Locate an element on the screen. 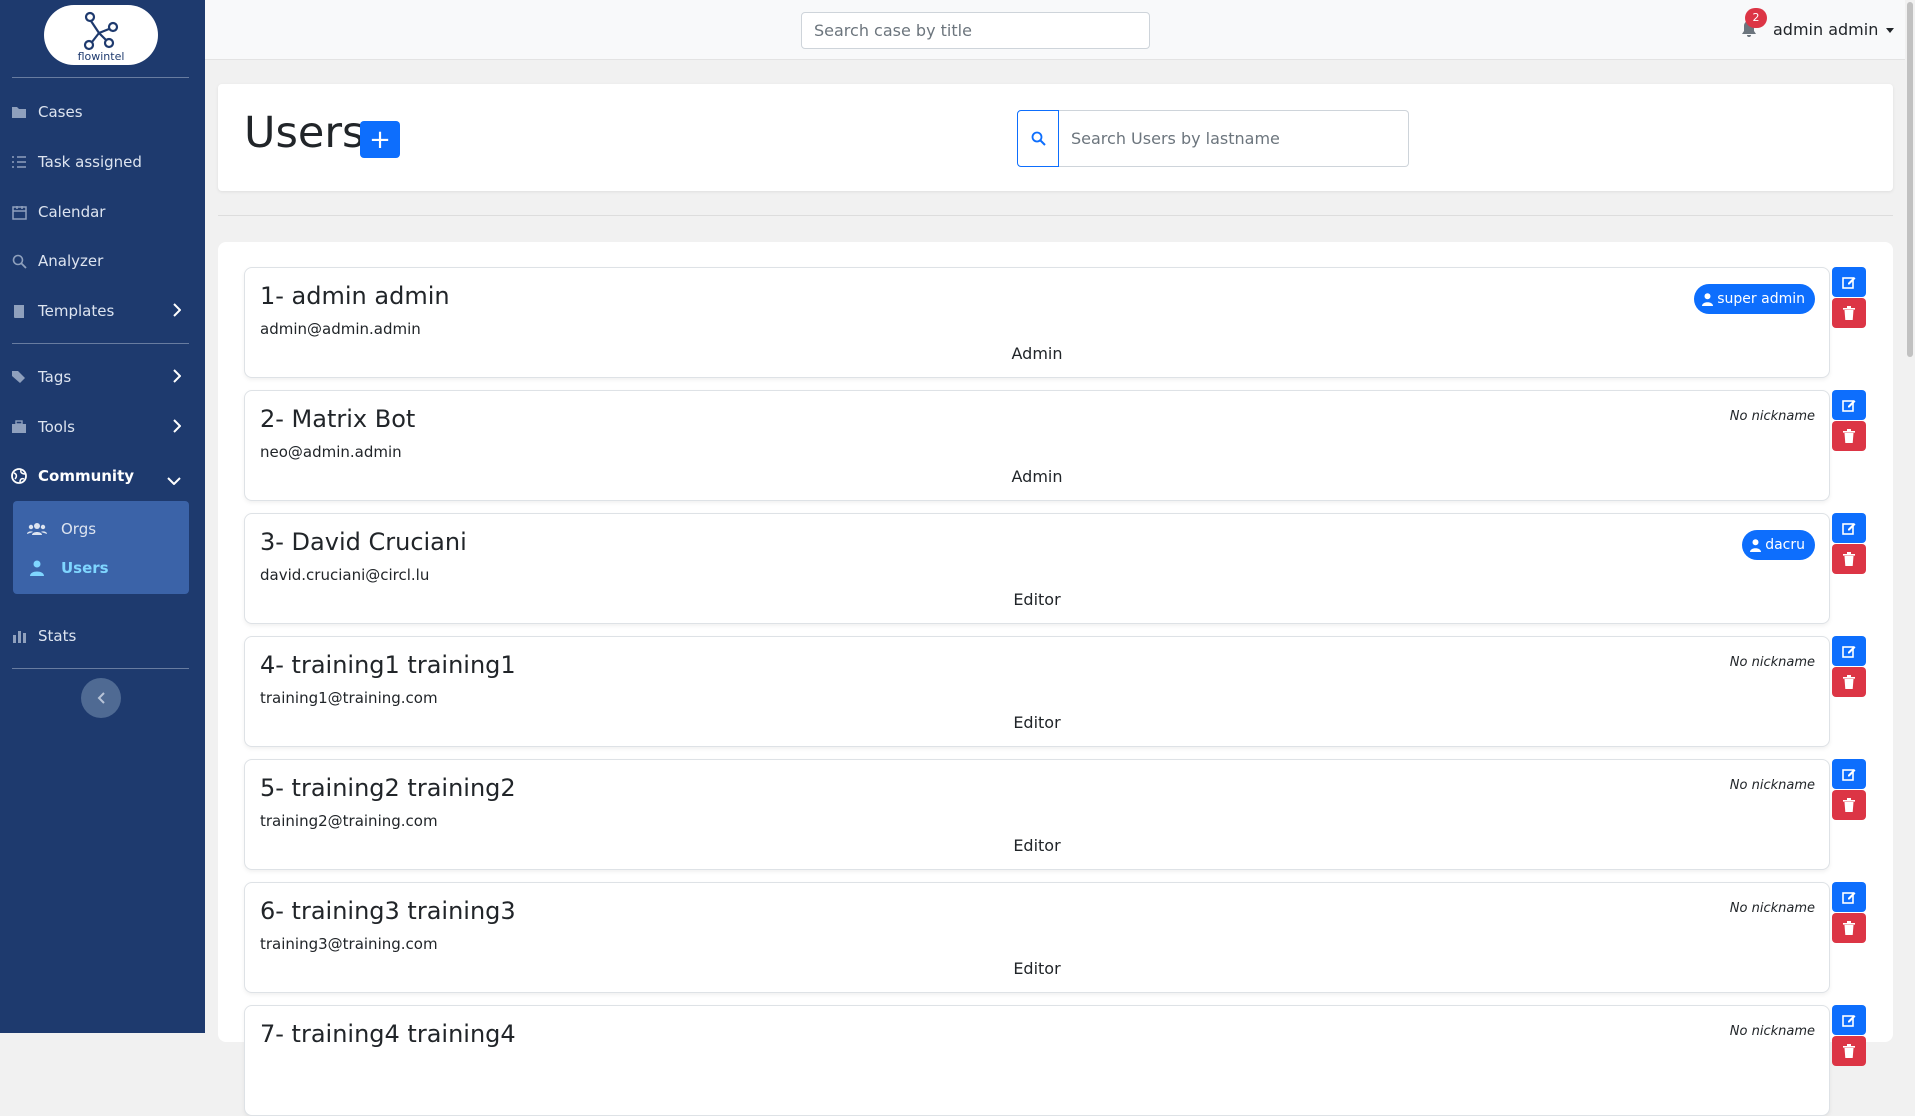  sidebar-item-calendar: Calendar is located at coordinates (102, 212).